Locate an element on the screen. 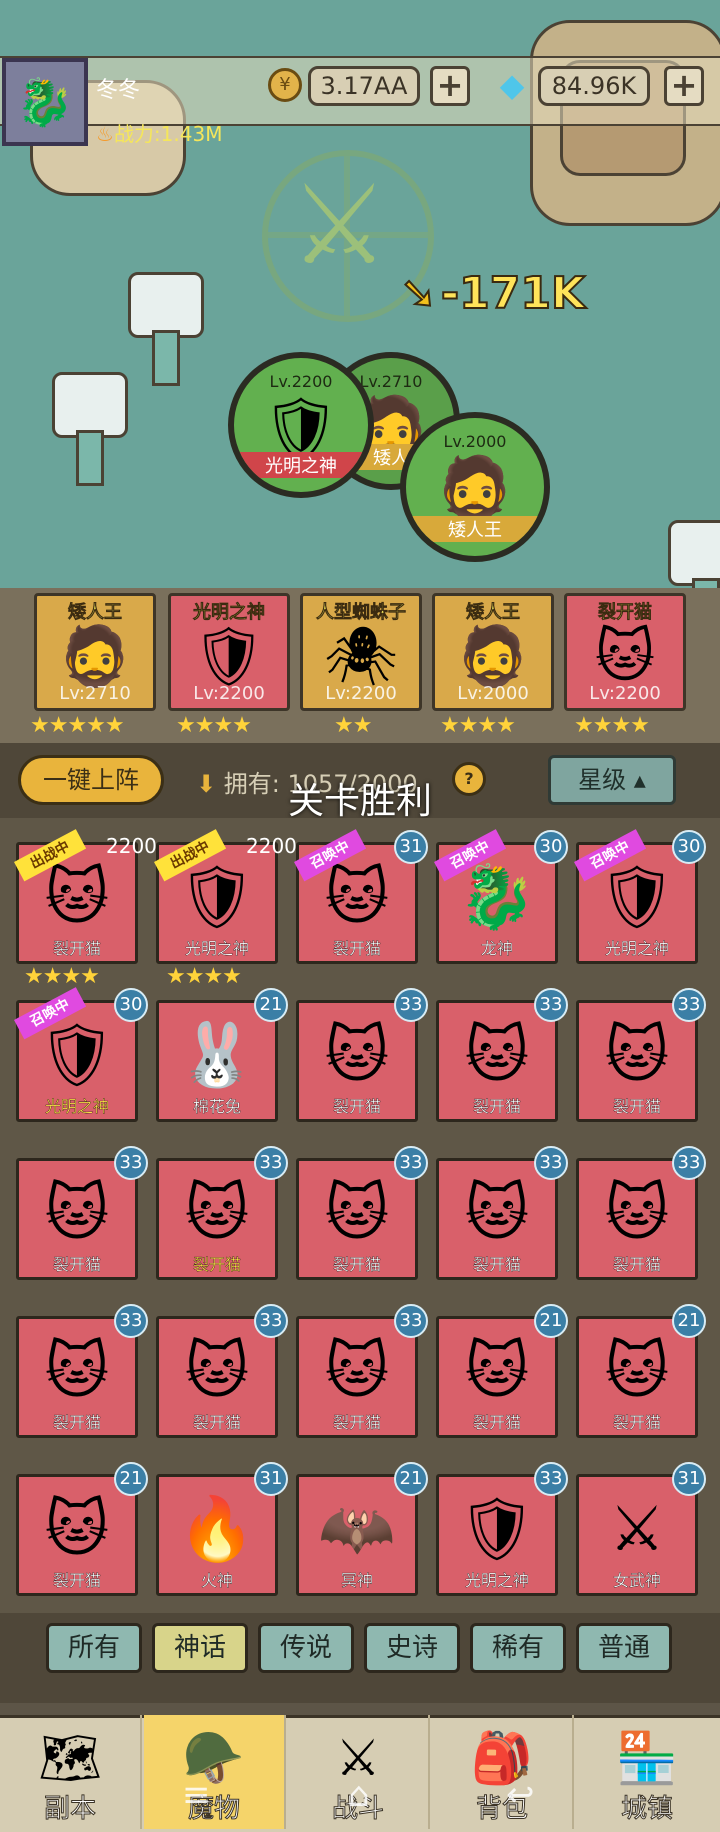 This screenshot has height=1832, width=720. player-name: 冬冬 is located at coordinates (118, 90).